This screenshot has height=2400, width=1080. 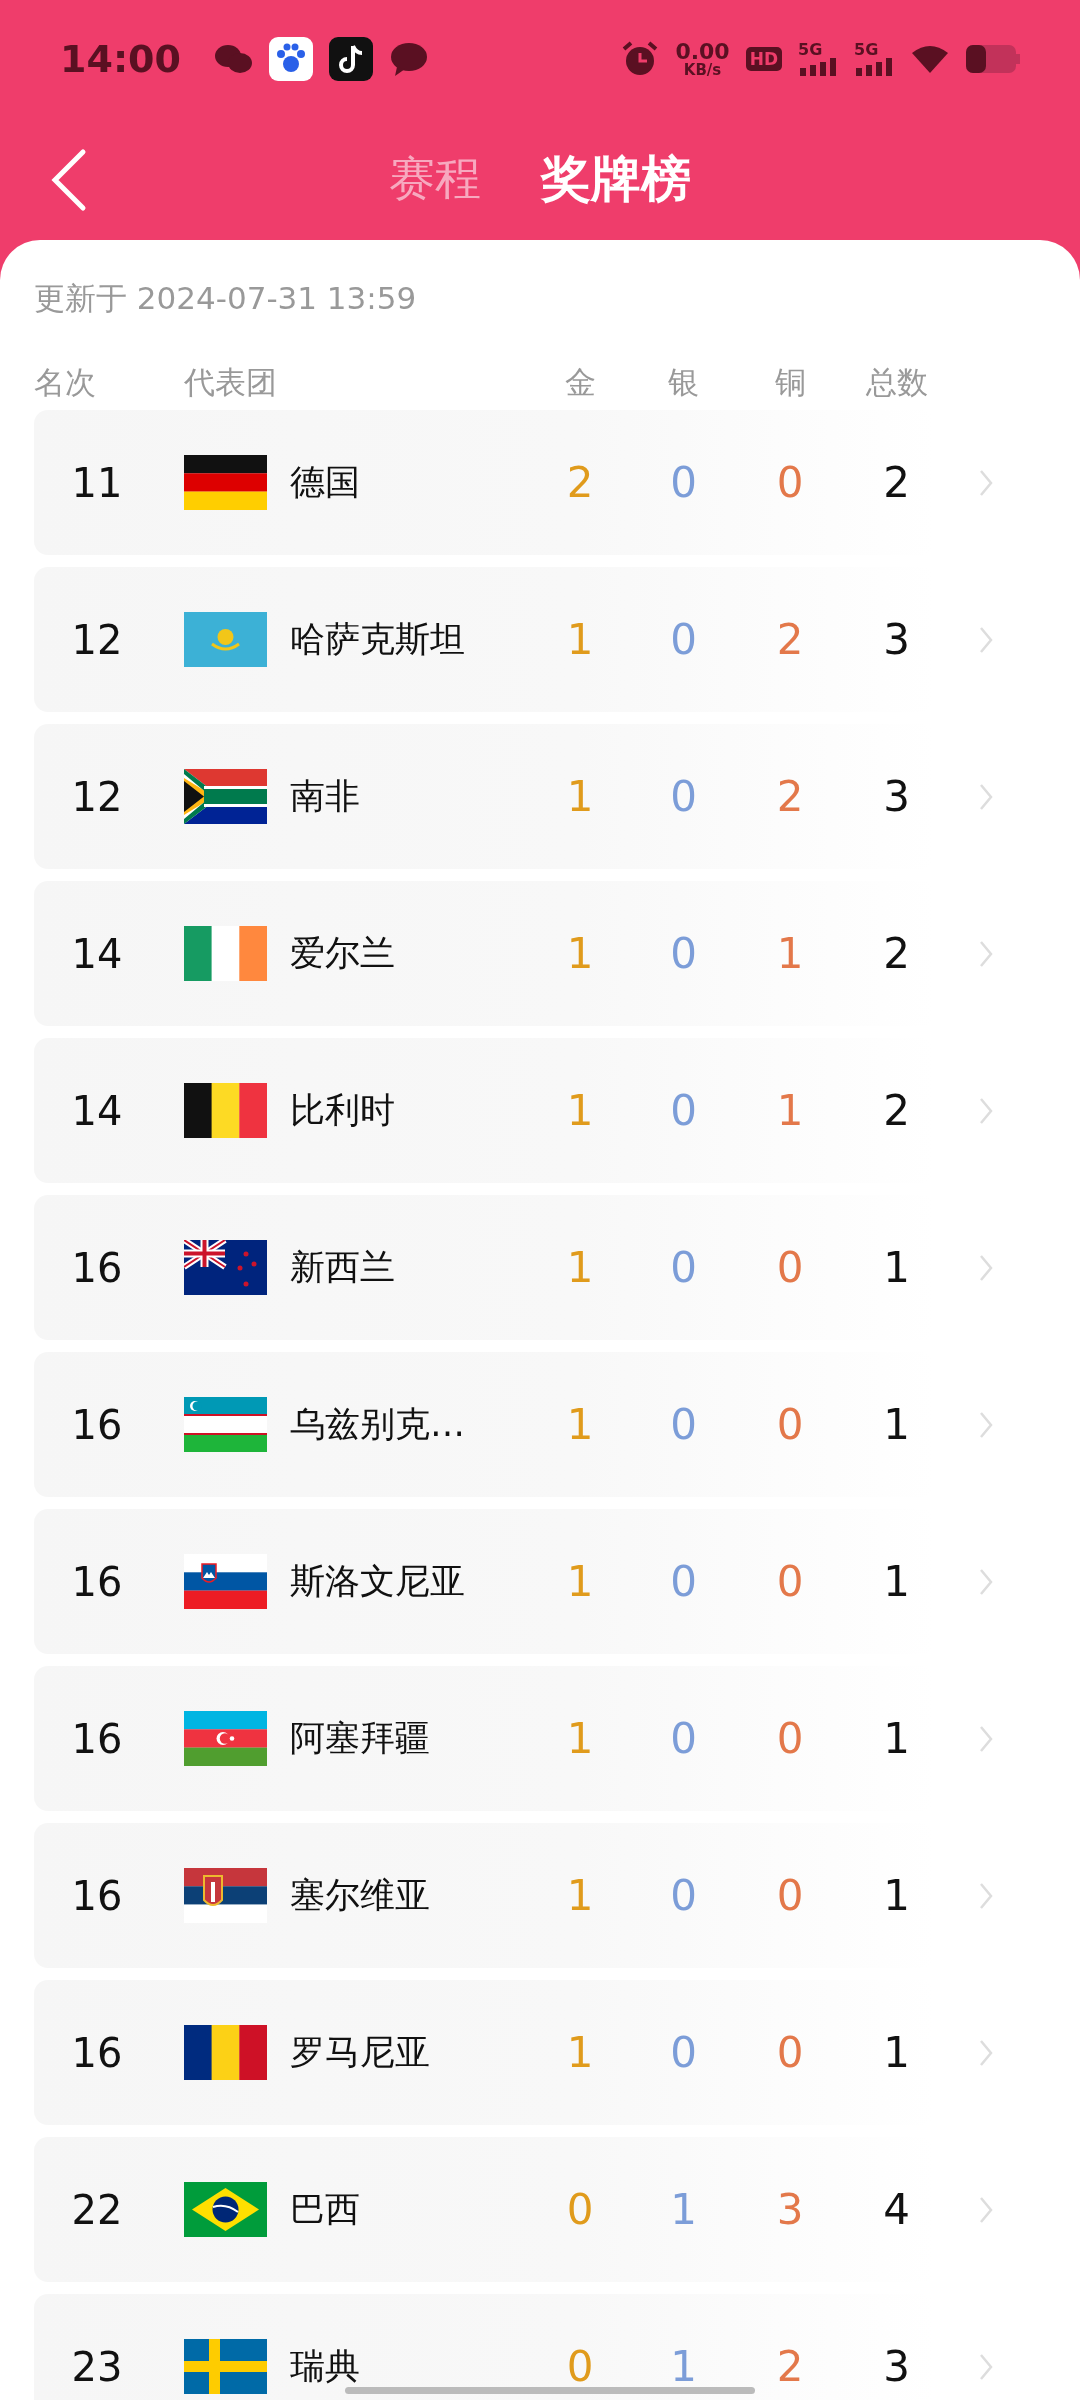 I want to click on network-speed: 0.00 KB/s, so click(x=702, y=59).